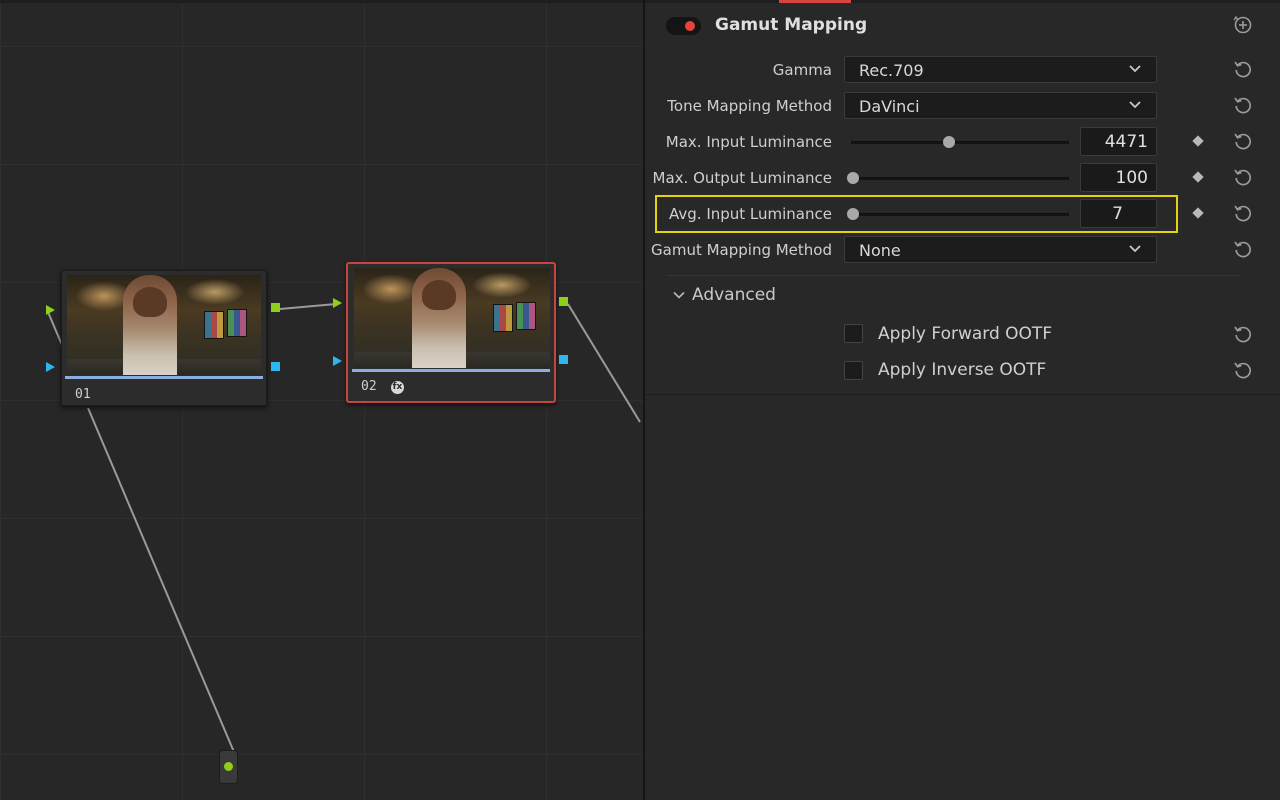 This screenshot has height=800, width=1280. What do you see at coordinates (960, 178) in the screenshot?
I see `max-output-luminance-slider` at bounding box center [960, 178].